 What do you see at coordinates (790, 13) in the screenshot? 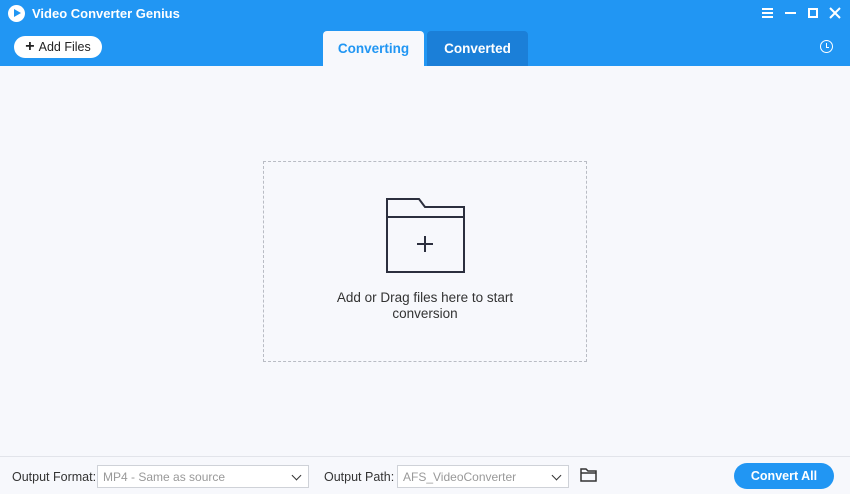
I see `minimize-icon` at bounding box center [790, 13].